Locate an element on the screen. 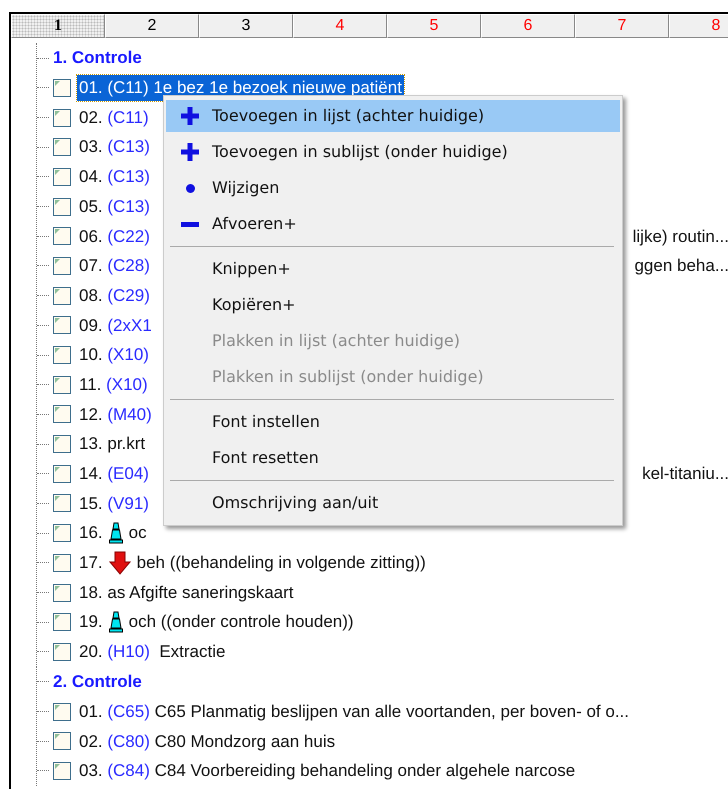  group-label: 1. Controle is located at coordinates (97, 58).